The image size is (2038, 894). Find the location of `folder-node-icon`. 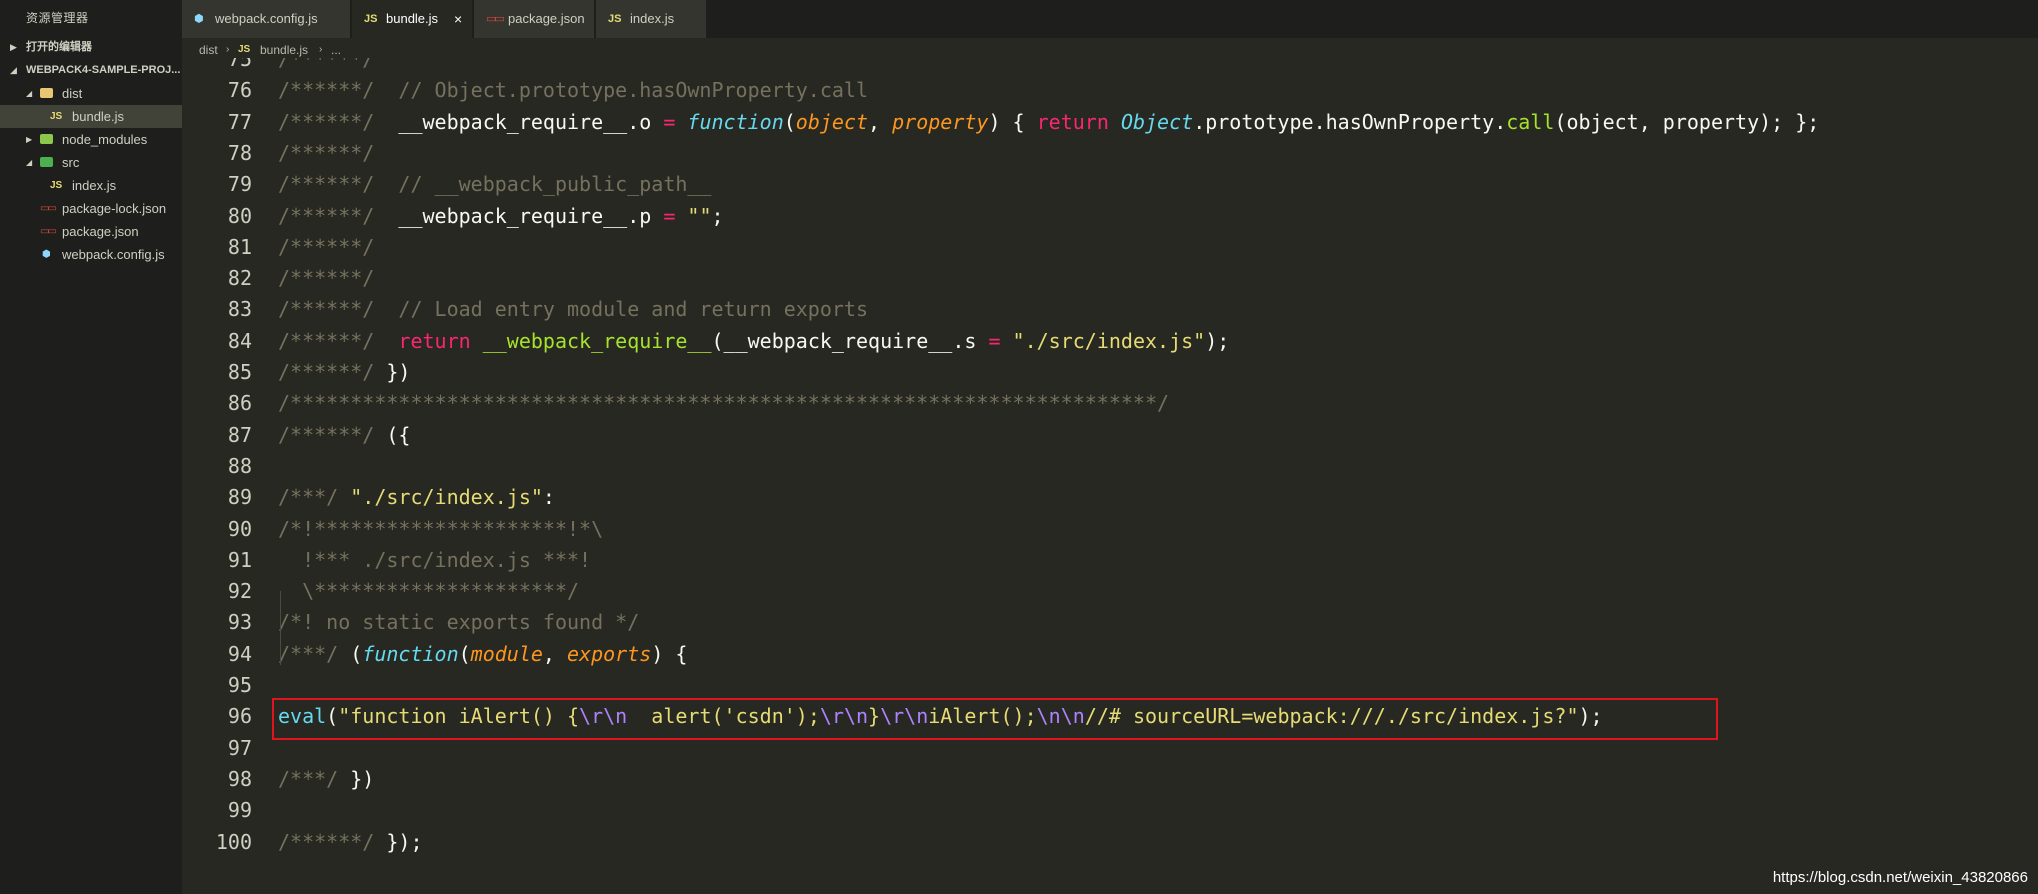

folder-node-icon is located at coordinates (46, 140).